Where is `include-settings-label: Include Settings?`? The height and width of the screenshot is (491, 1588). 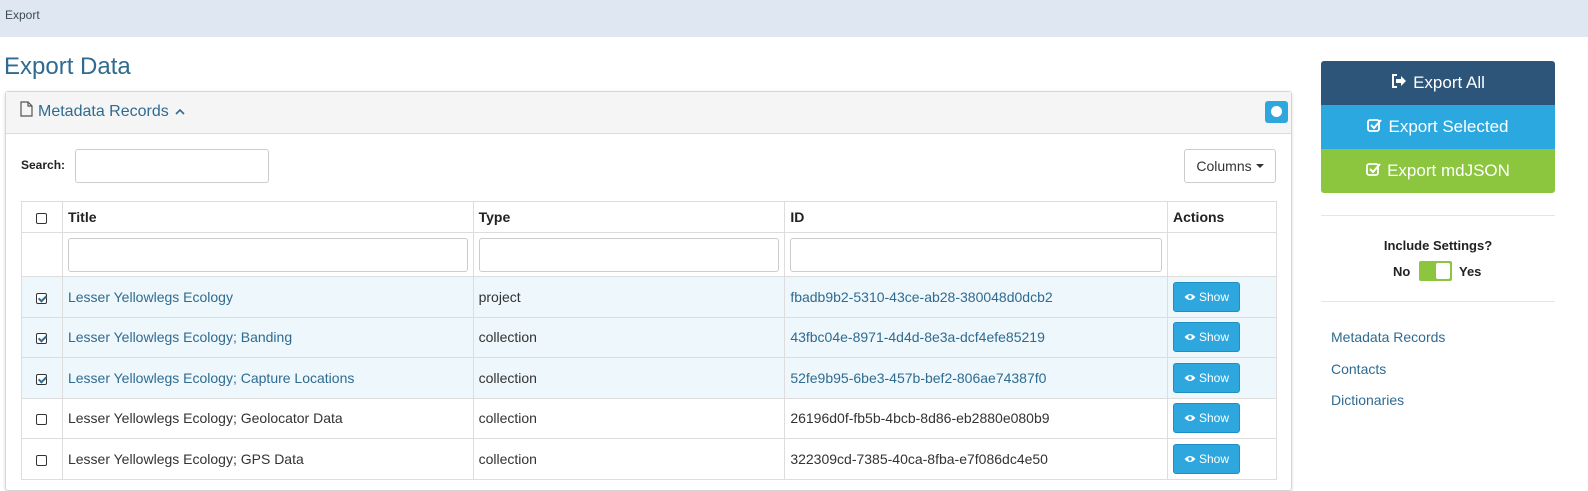 include-settings-label: Include Settings? is located at coordinates (1438, 245).